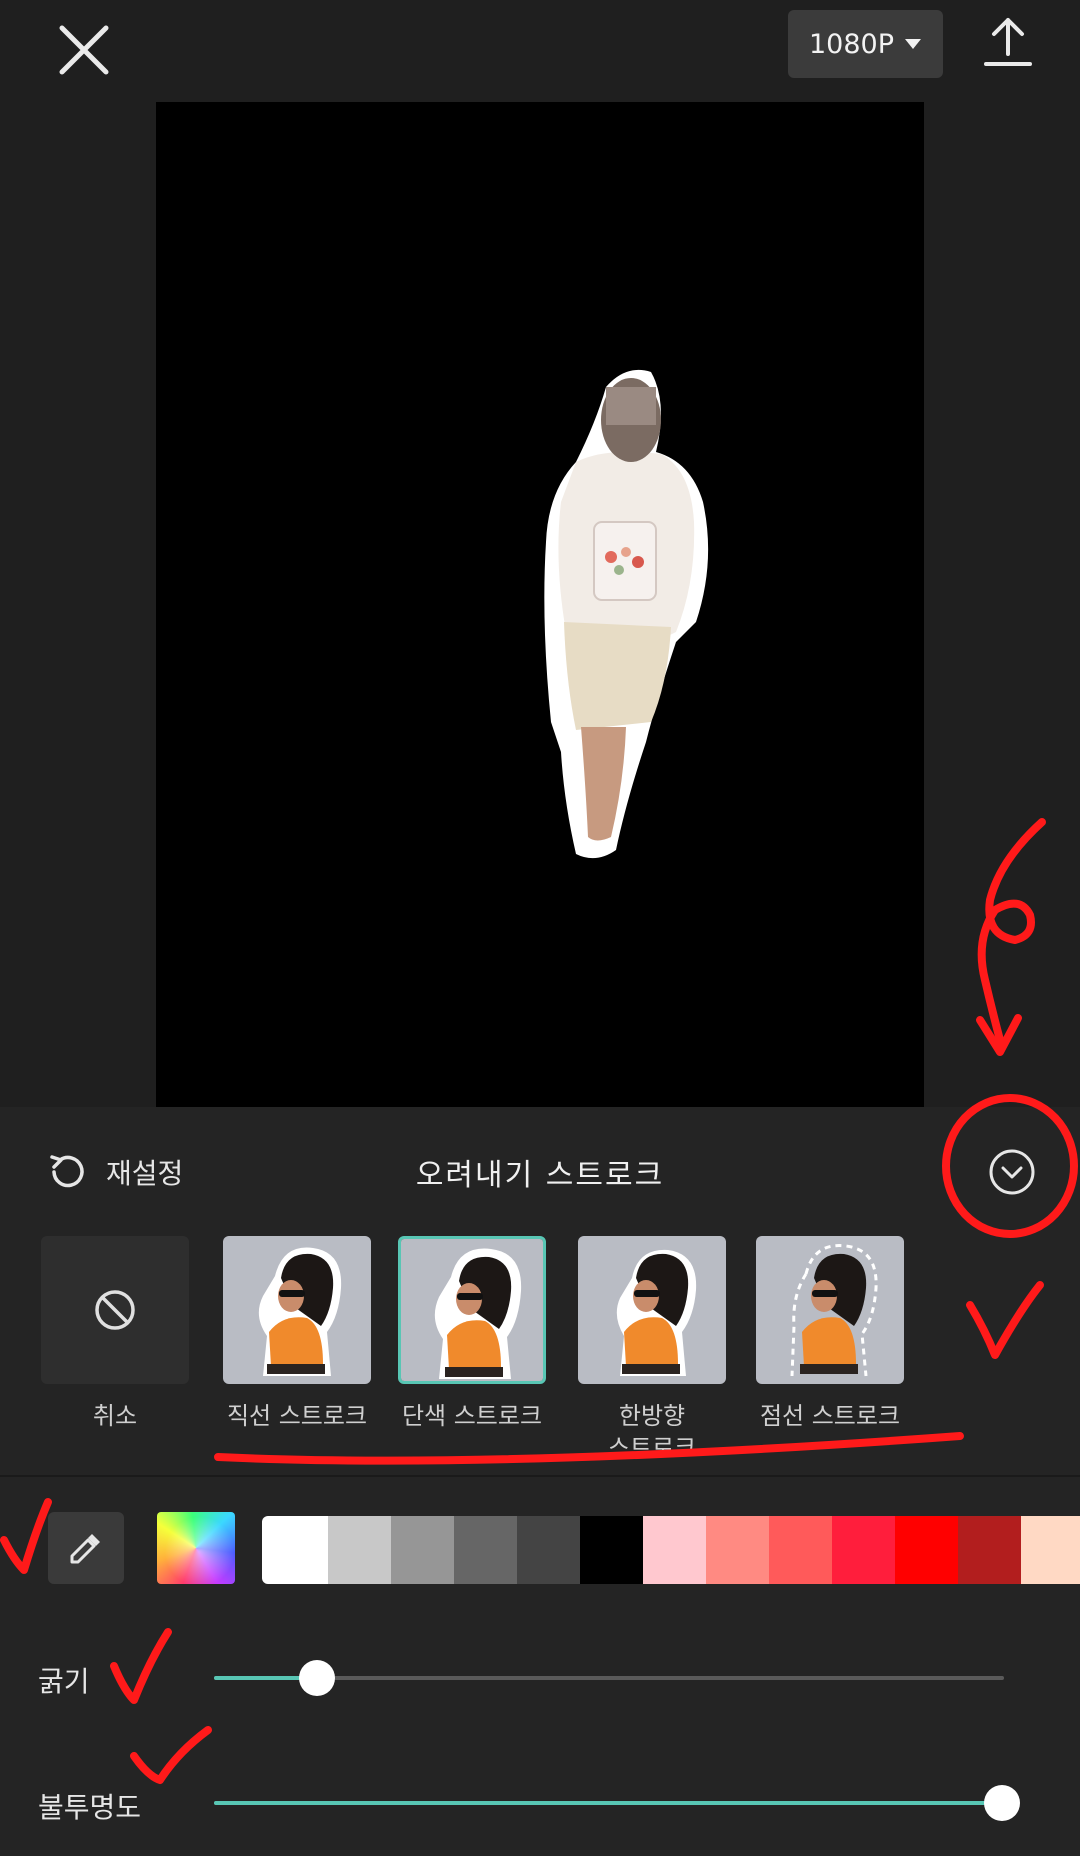 The height and width of the screenshot is (1856, 1080). What do you see at coordinates (830, 1416) in the screenshot?
I see `style-label: 점선 스트로크` at bounding box center [830, 1416].